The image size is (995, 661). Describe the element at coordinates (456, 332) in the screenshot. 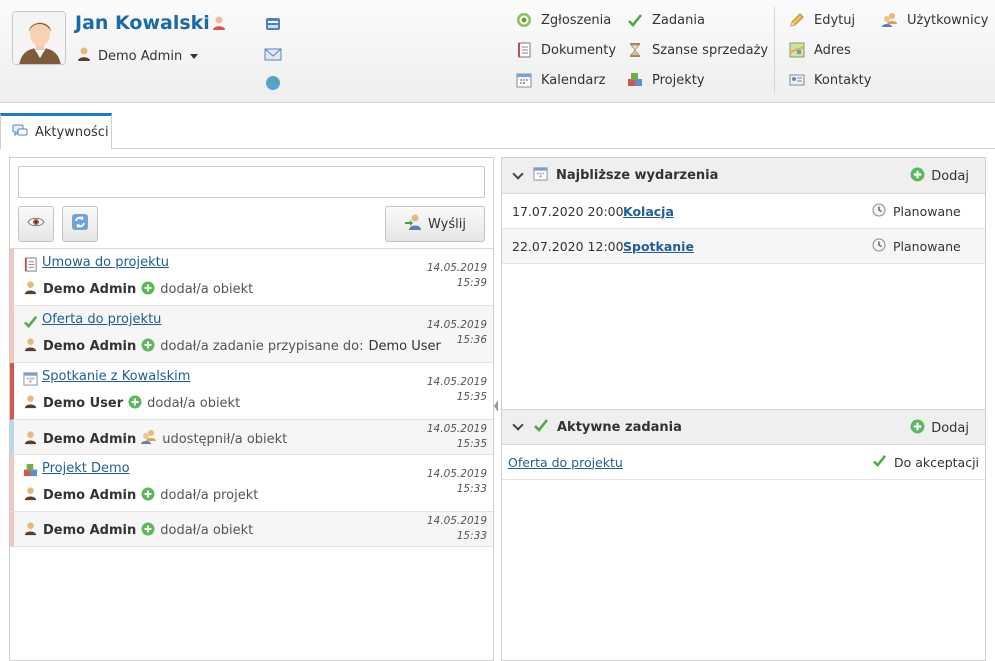

I see `activity-timestamp: 14.05.2019 15:36` at that location.